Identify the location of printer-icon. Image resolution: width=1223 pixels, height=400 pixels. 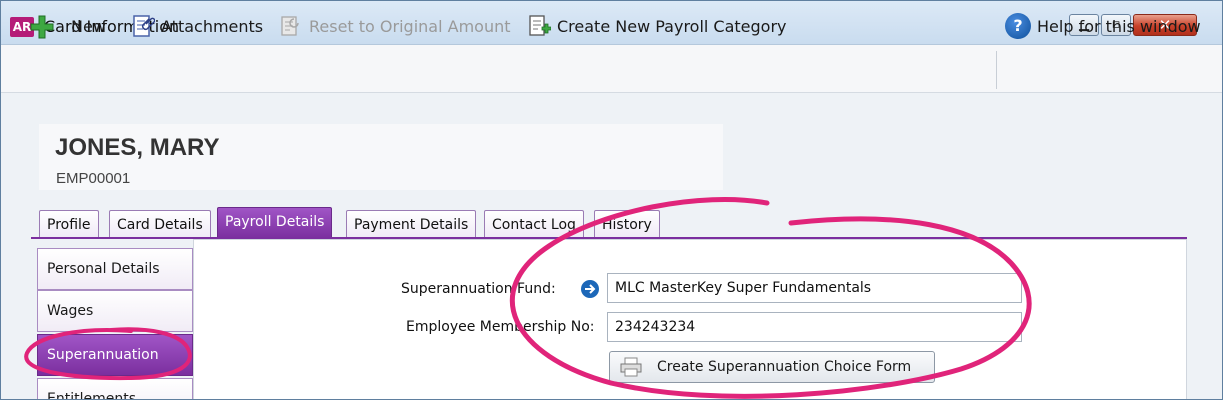
(631, 367).